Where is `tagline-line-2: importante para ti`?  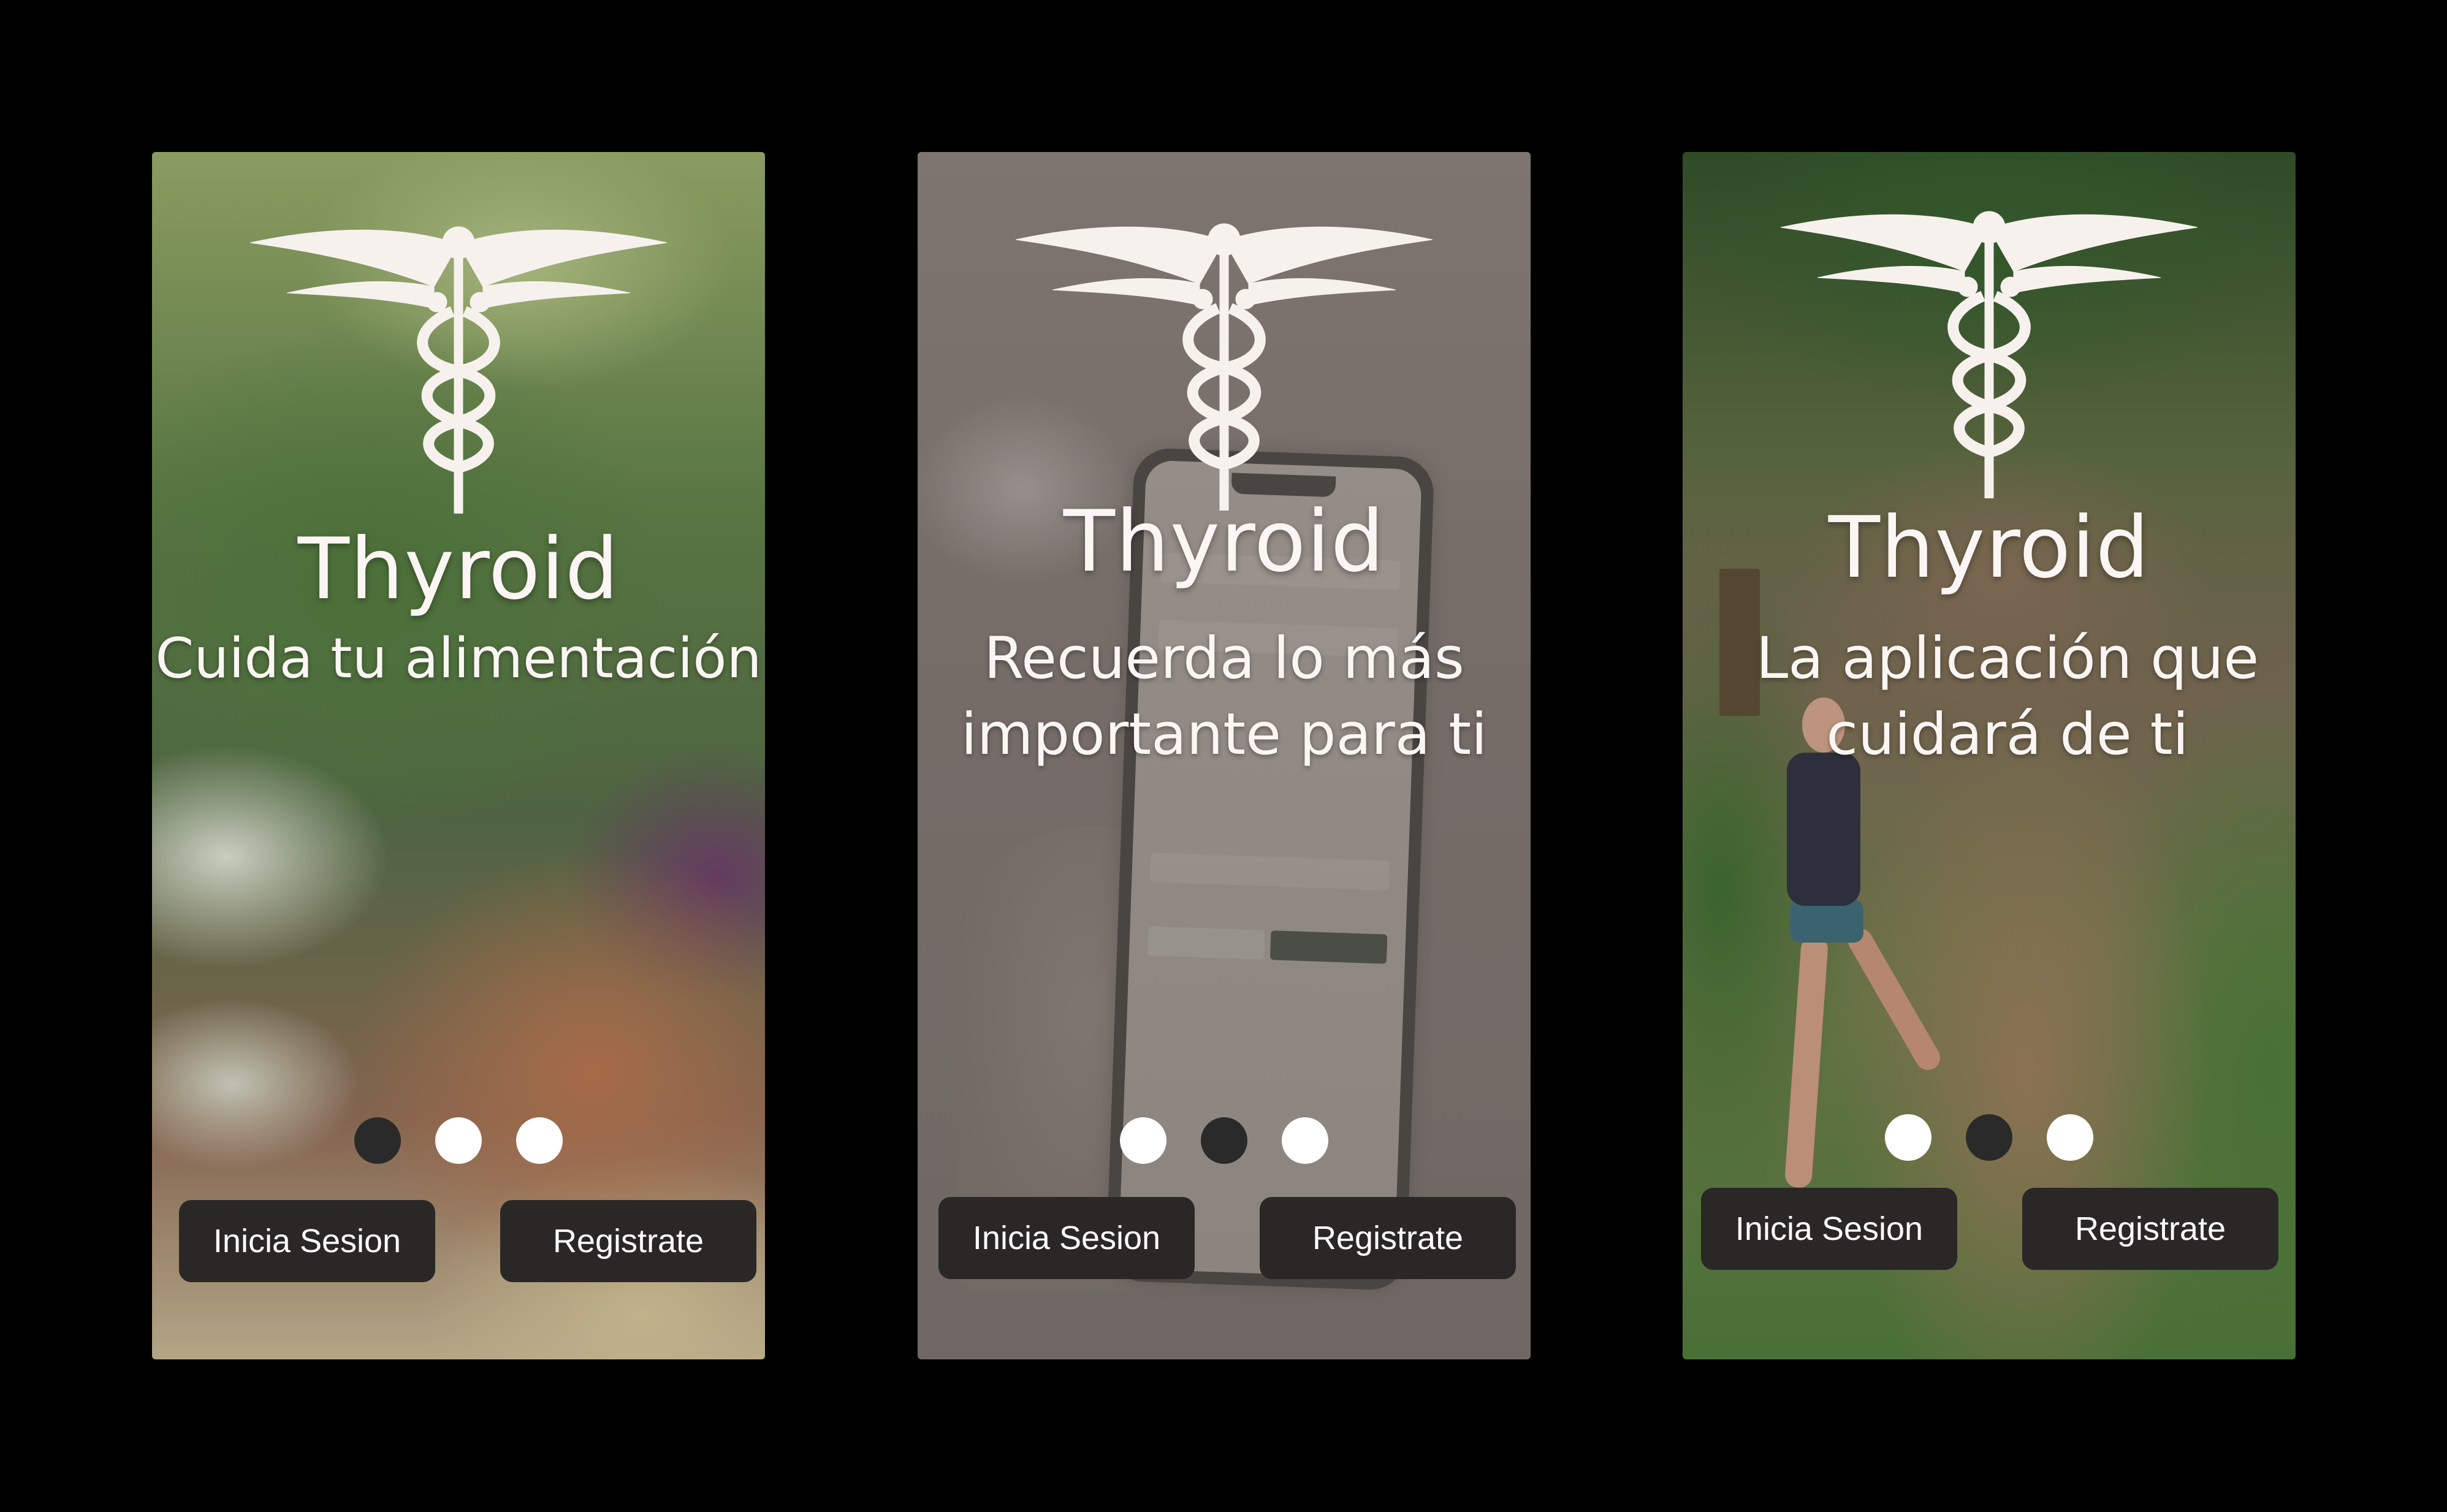 tagline-line-2: importante para ti is located at coordinates (1224, 734).